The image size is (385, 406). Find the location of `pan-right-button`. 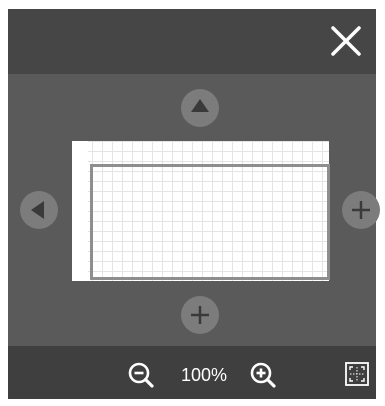

pan-right-button is located at coordinates (361, 210).